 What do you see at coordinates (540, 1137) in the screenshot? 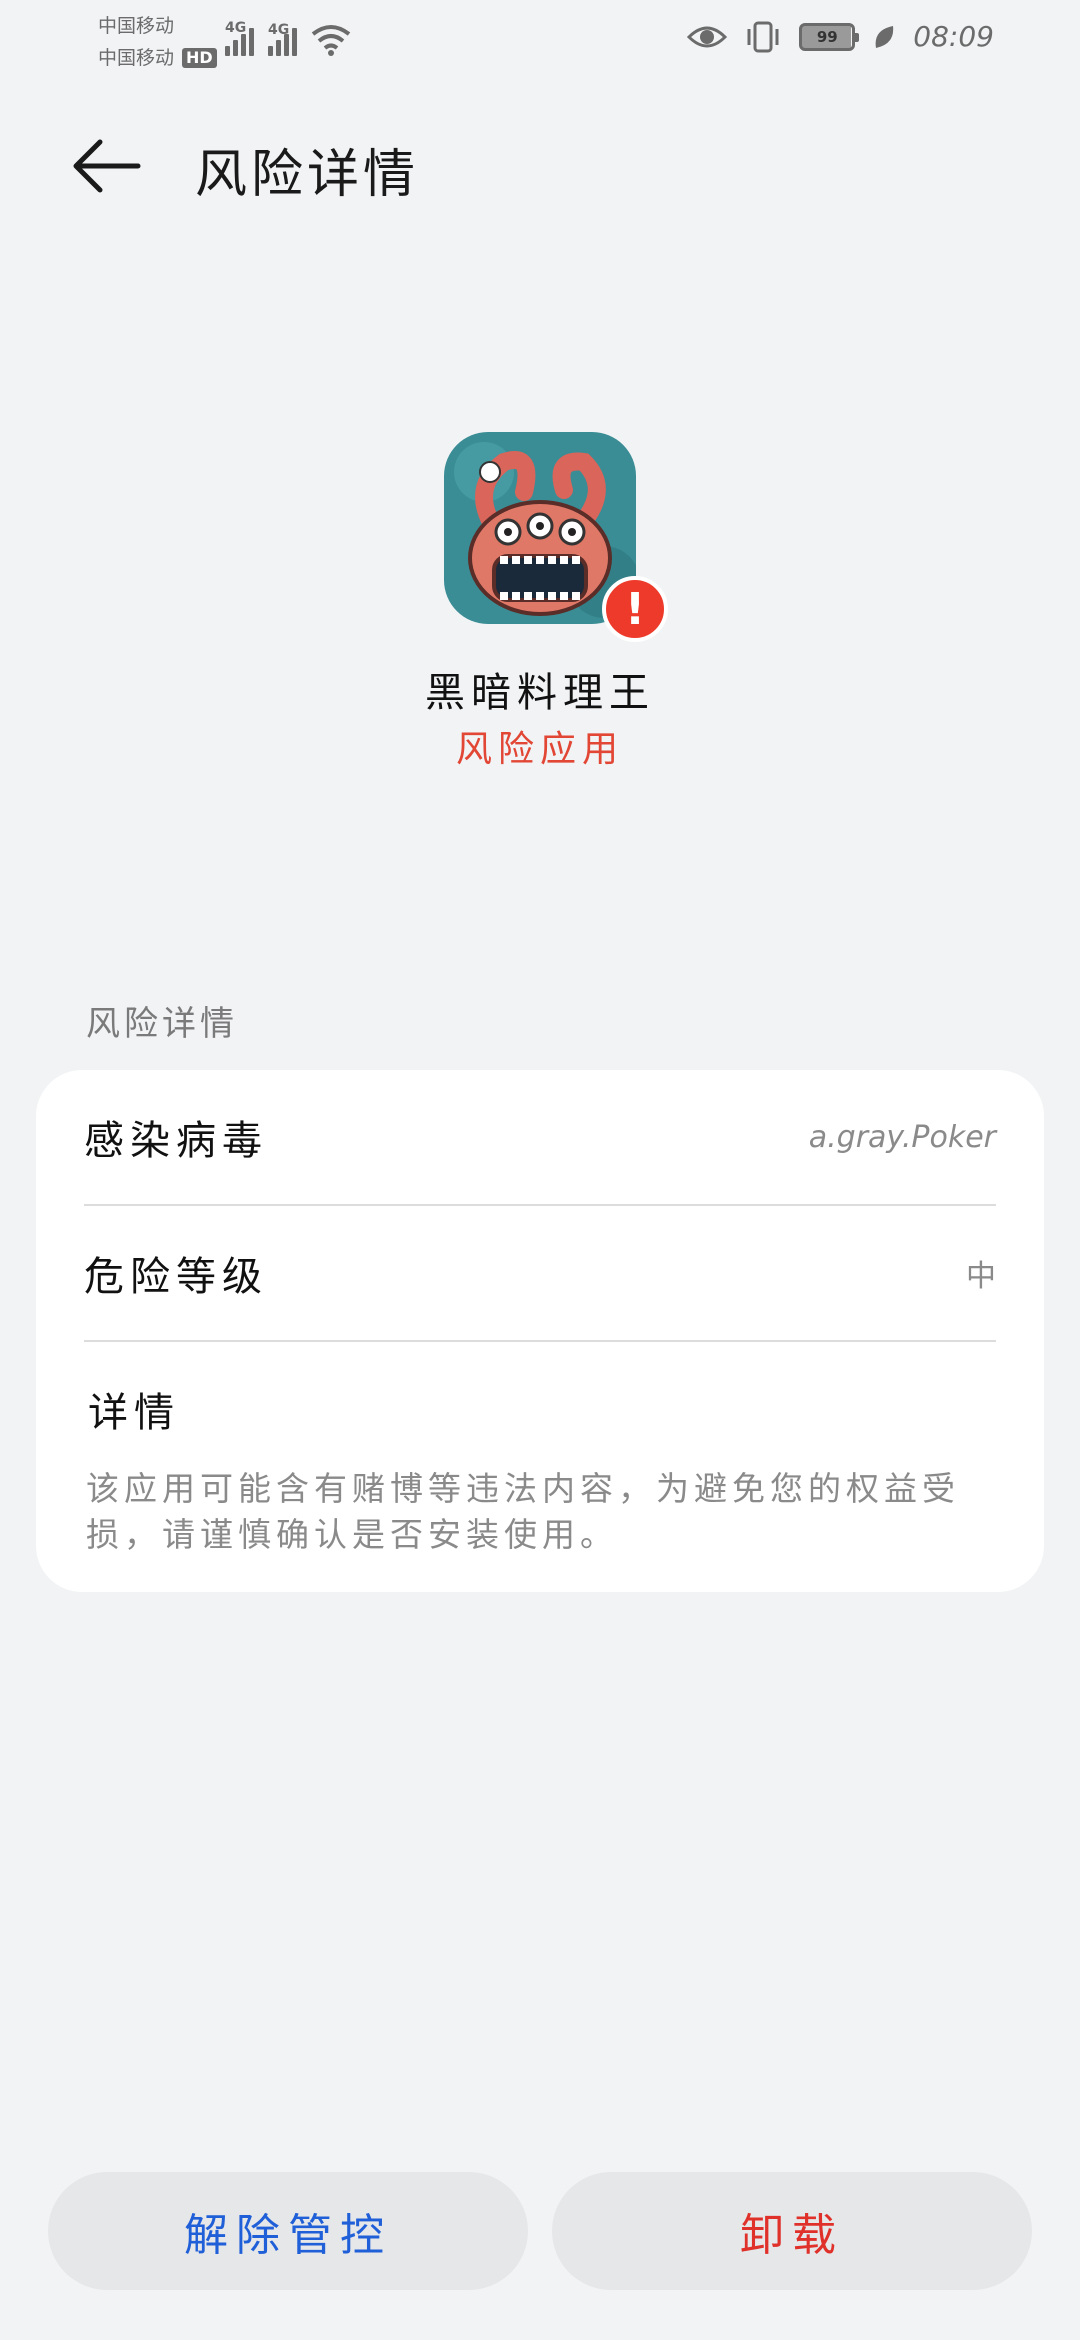
I see `virus-row: 感染病毒 a.gray.Poker` at bounding box center [540, 1137].